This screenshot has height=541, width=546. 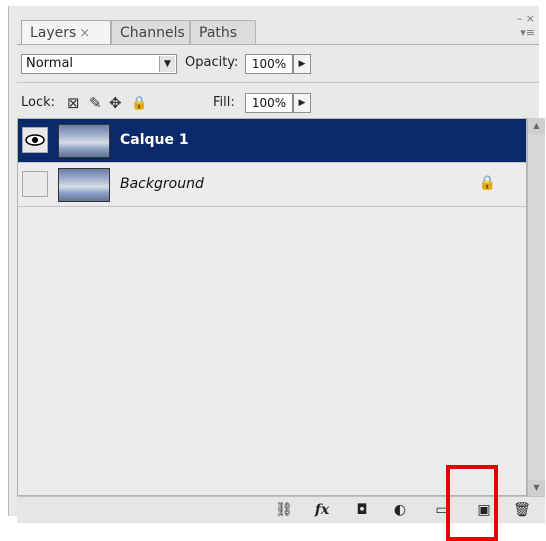 I want to click on eye-icon, so click(x=35, y=140).